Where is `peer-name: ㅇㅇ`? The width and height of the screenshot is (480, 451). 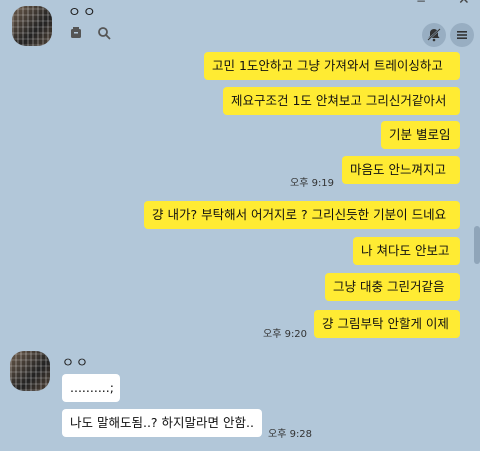 peer-name: ㅇㅇ is located at coordinates (76, 363).